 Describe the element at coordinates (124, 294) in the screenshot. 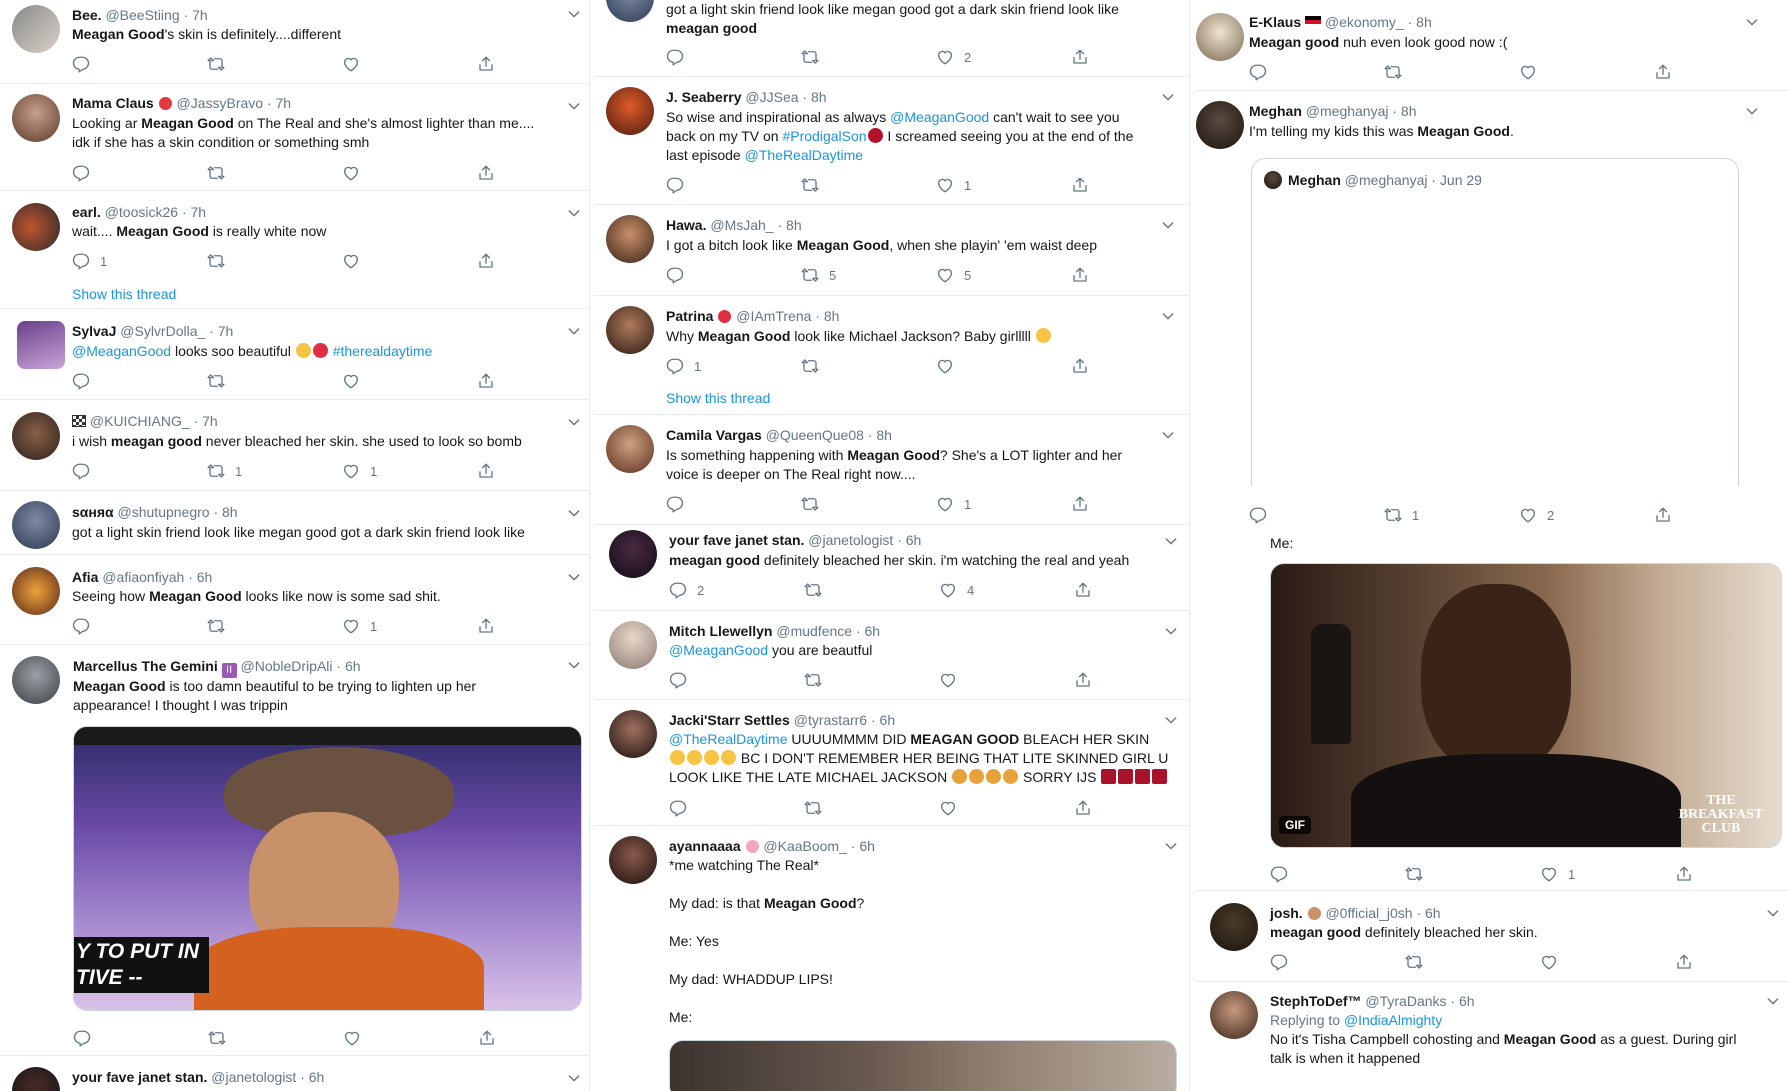

I see `show-thread-link: Show this thread` at that location.